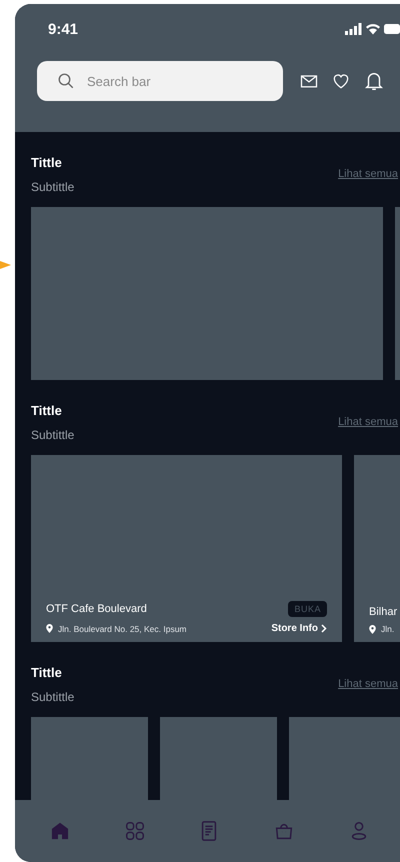 Image resolution: width=400 pixels, height=862 pixels. Describe the element at coordinates (372, 29) in the screenshot. I see `status-icons` at that location.